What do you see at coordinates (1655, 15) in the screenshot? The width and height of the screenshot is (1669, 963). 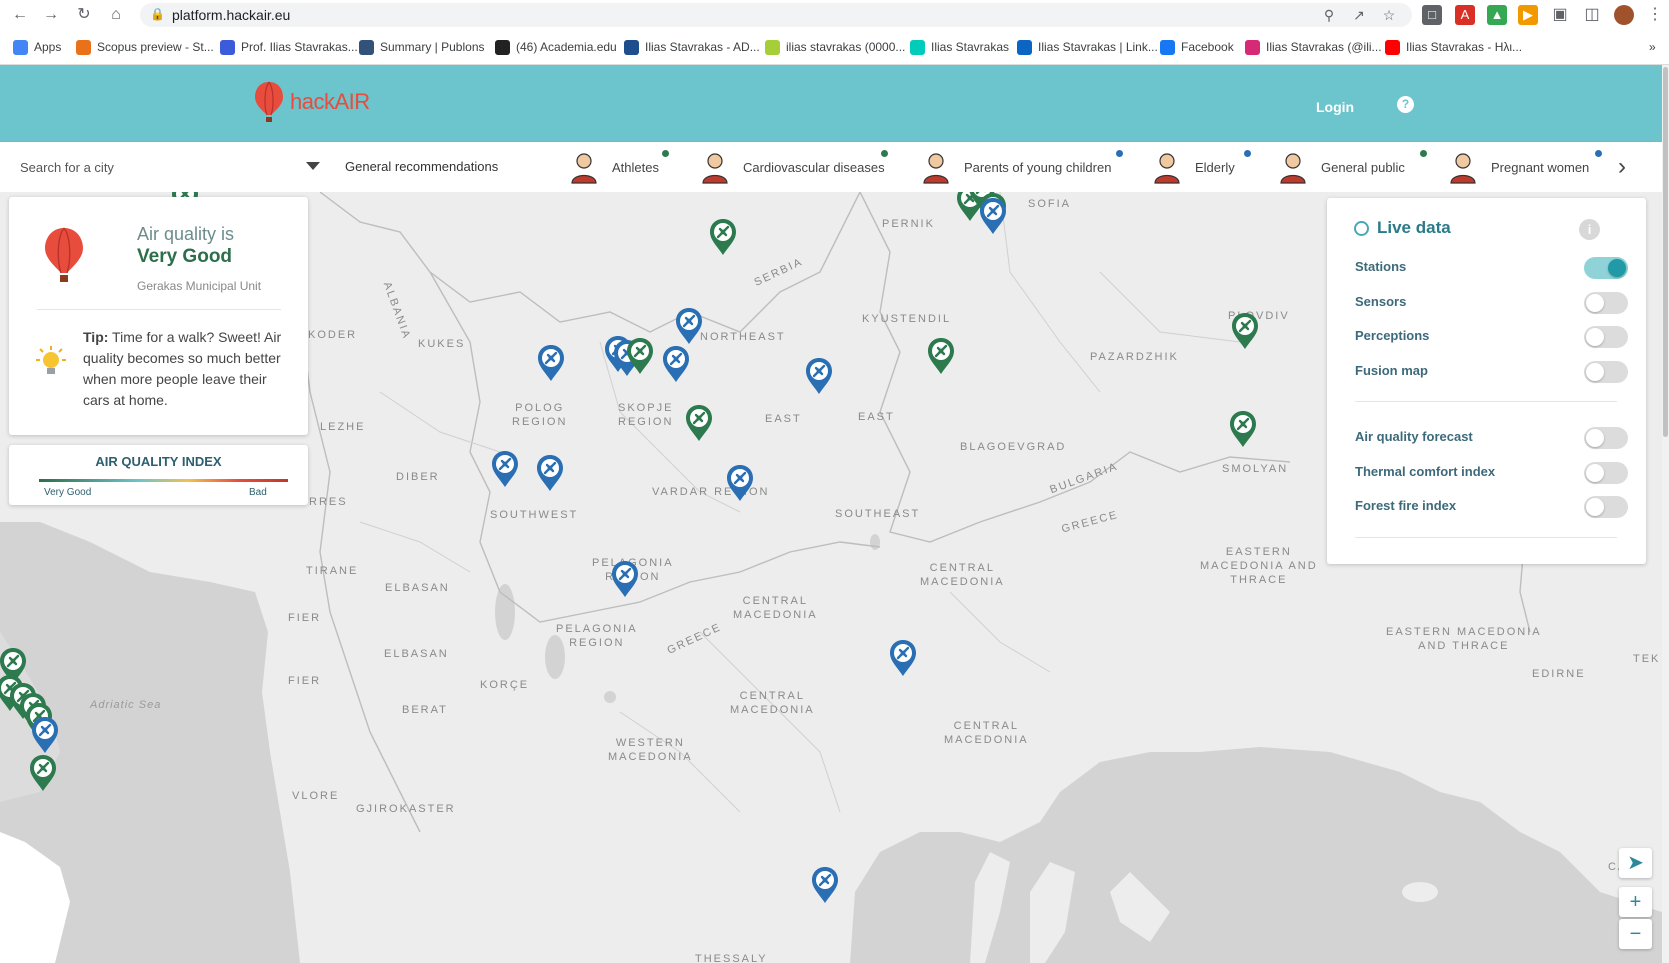 I see `menu-kebab-icon: ⋮` at bounding box center [1655, 15].